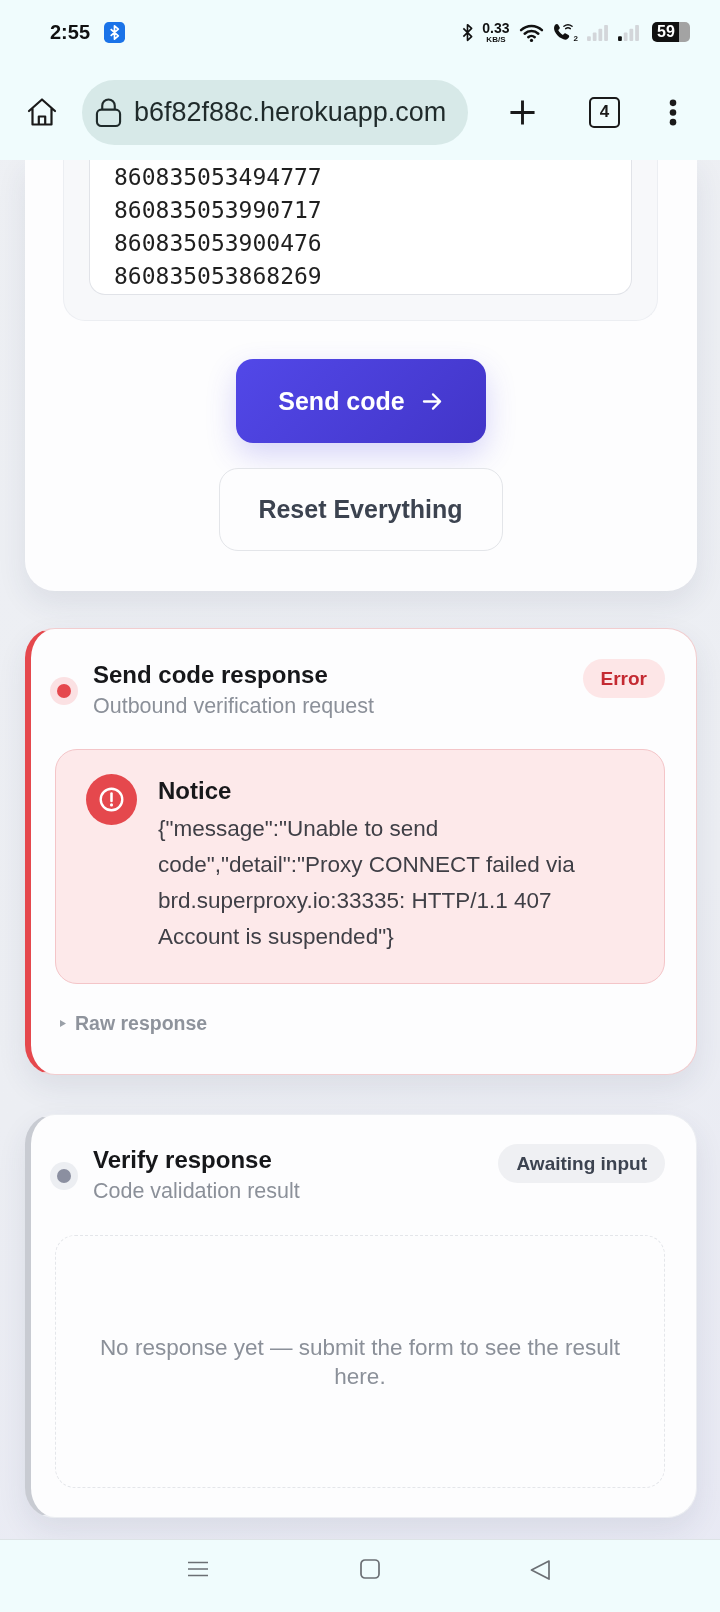  What do you see at coordinates (275, 112) in the screenshot?
I see `address-bar: b6f82f88c.herokuapp.com` at bounding box center [275, 112].